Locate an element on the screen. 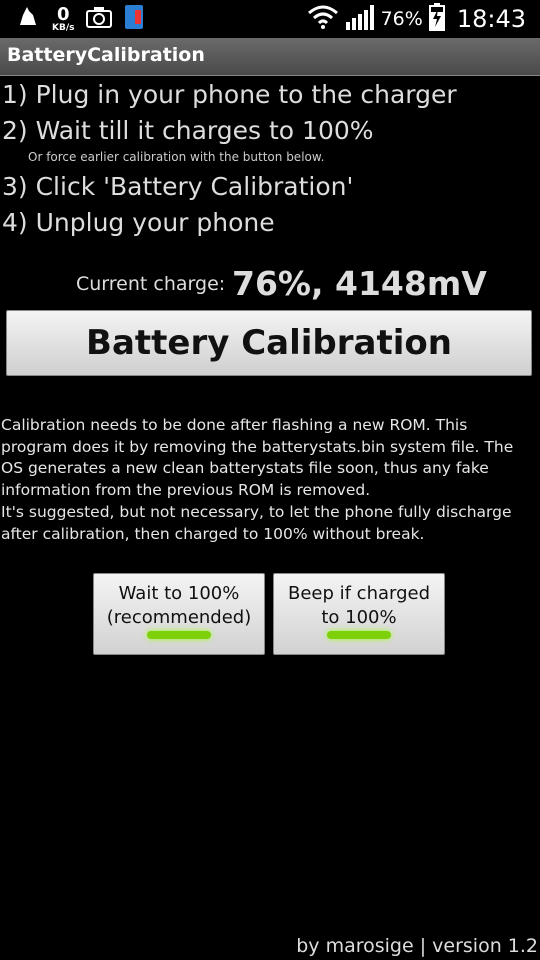  wifi-icon is located at coordinates (323, 19).